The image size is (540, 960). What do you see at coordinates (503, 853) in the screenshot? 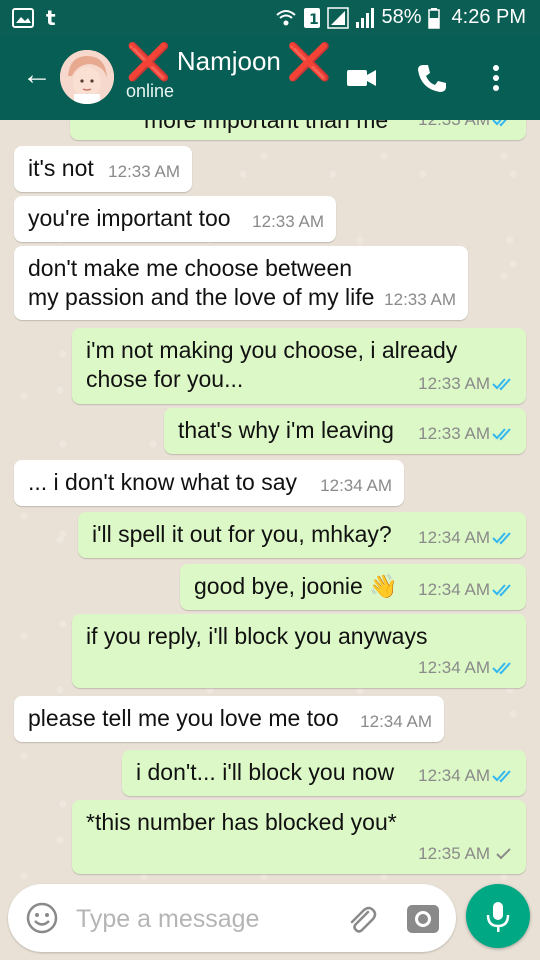
I see `sent-tick-icon` at bounding box center [503, 853].